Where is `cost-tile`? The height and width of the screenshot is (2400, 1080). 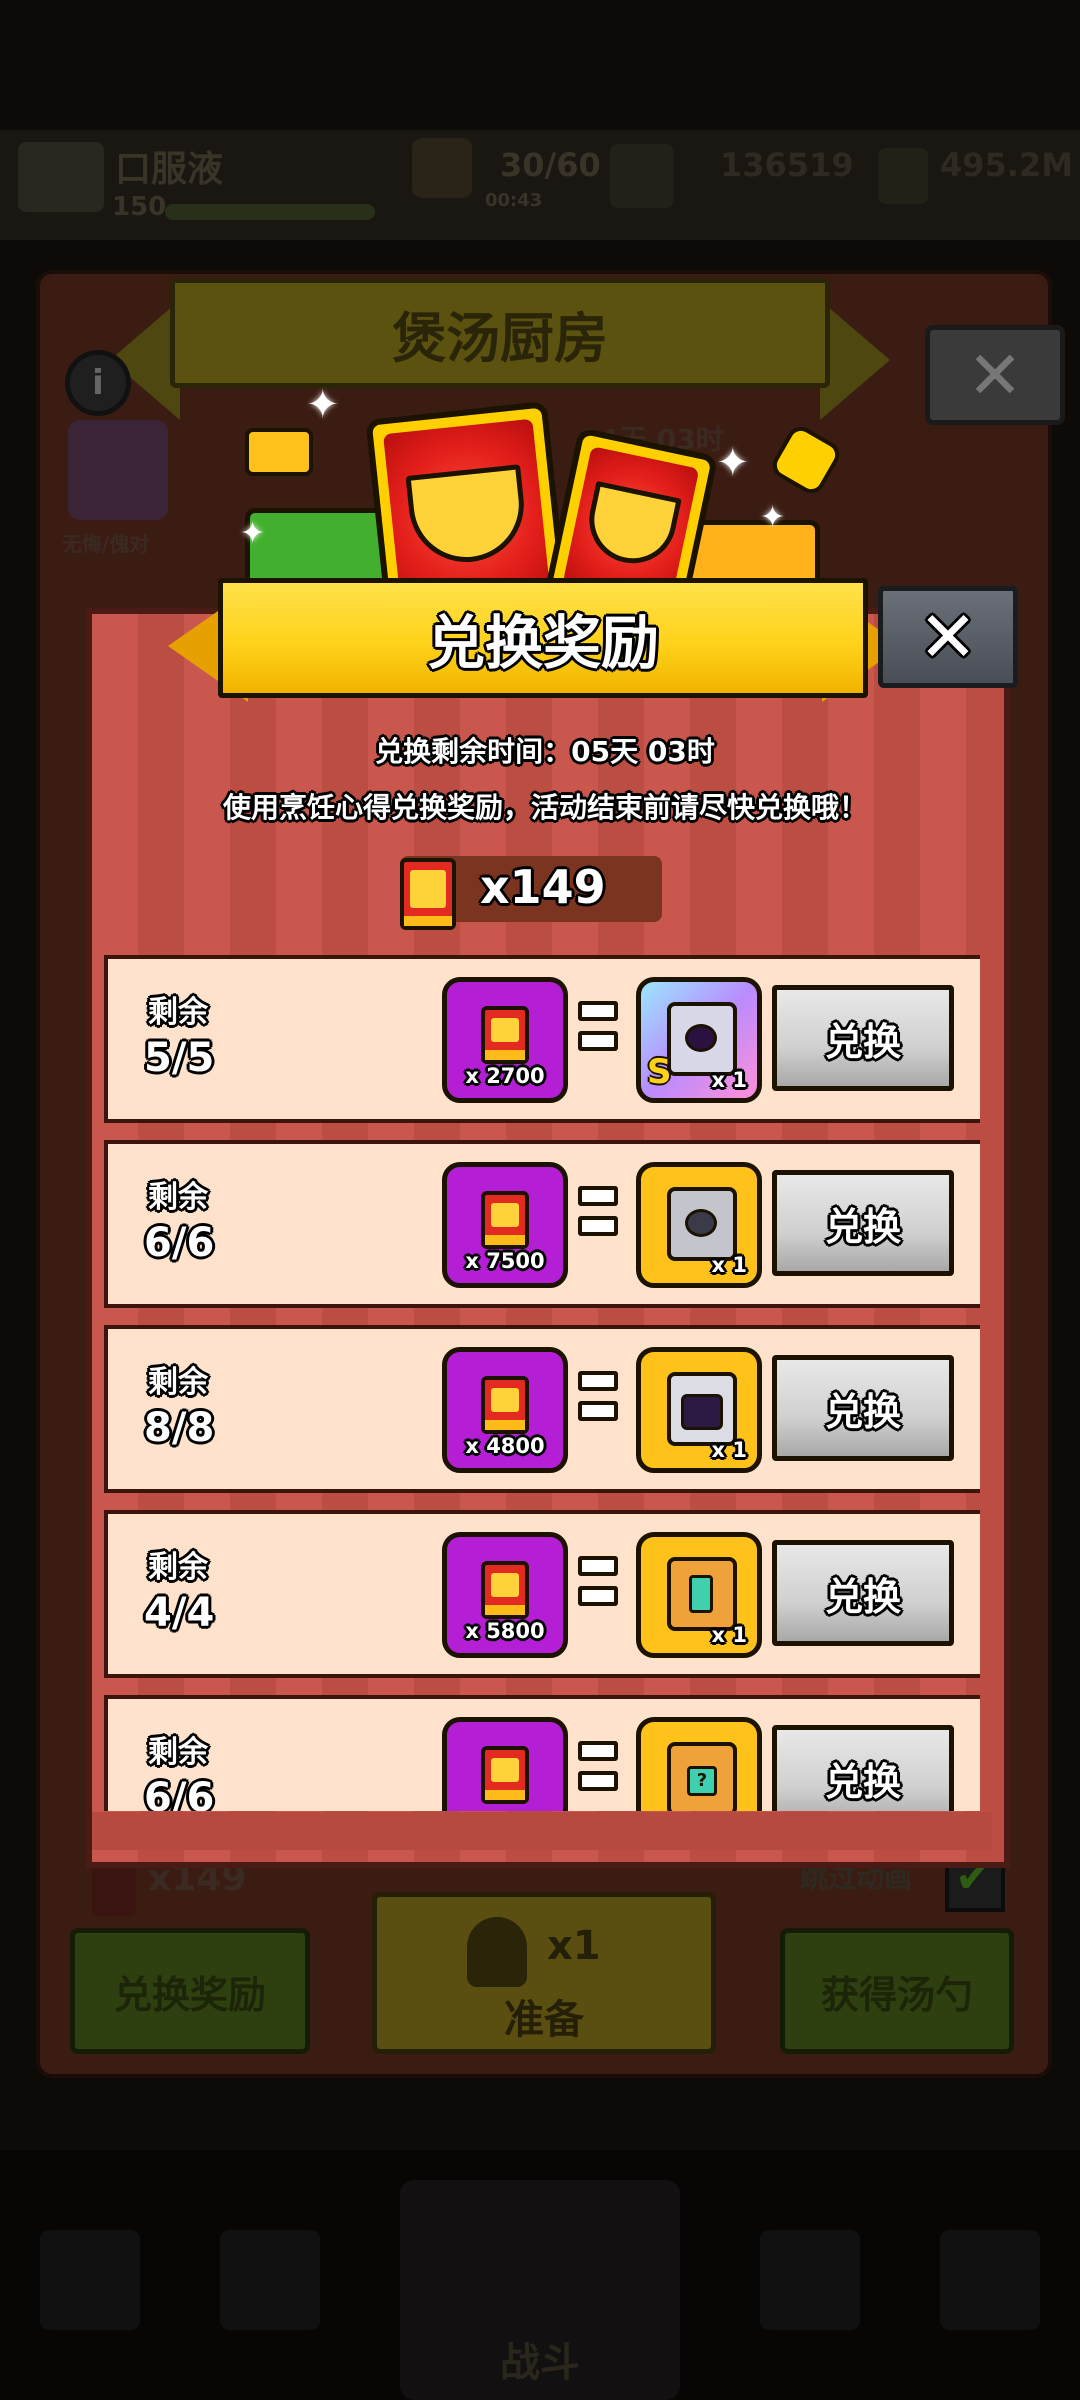
cost-tile is located at coordinates (505, 1764).